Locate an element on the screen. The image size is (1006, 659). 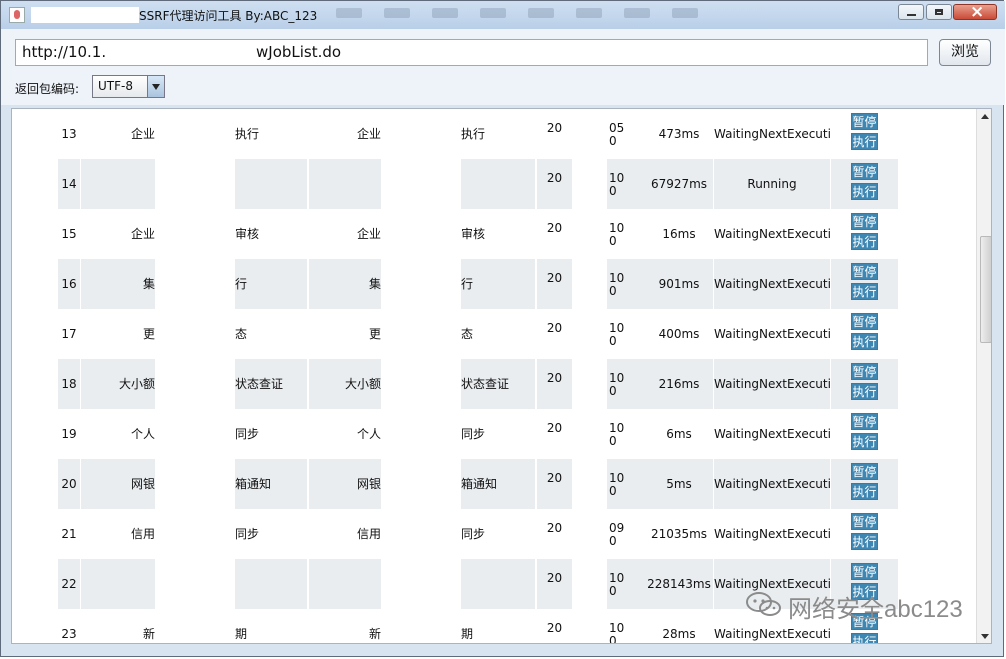
job-name-cell: 新 is located at coordinates (374, 634).